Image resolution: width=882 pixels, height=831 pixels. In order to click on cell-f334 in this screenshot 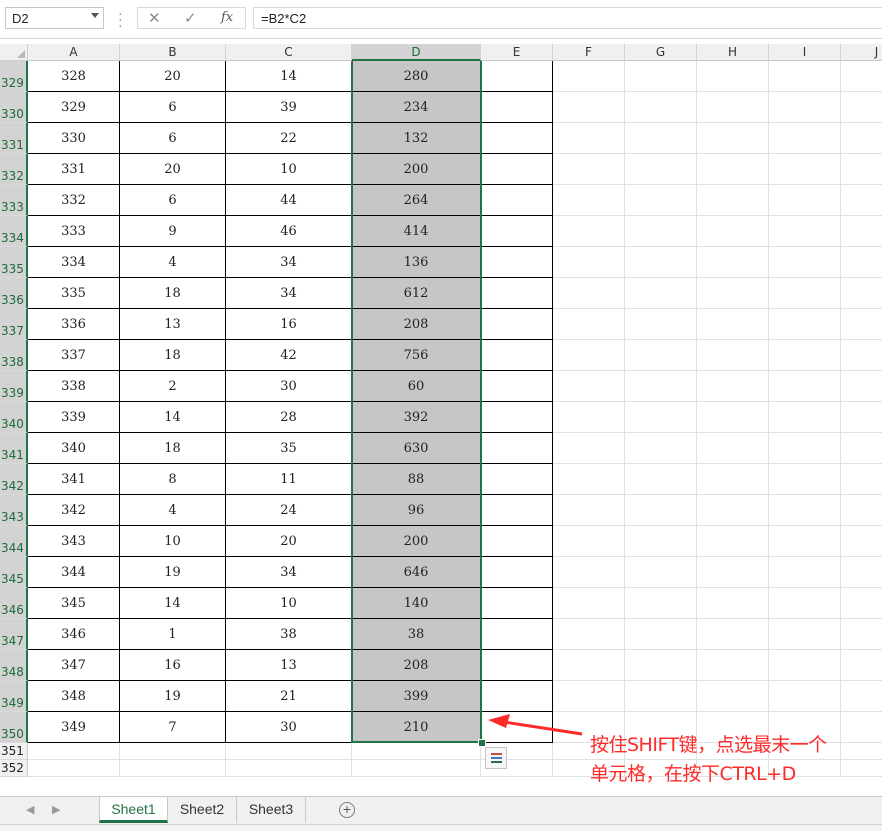, I will do `click(589, 231)`.